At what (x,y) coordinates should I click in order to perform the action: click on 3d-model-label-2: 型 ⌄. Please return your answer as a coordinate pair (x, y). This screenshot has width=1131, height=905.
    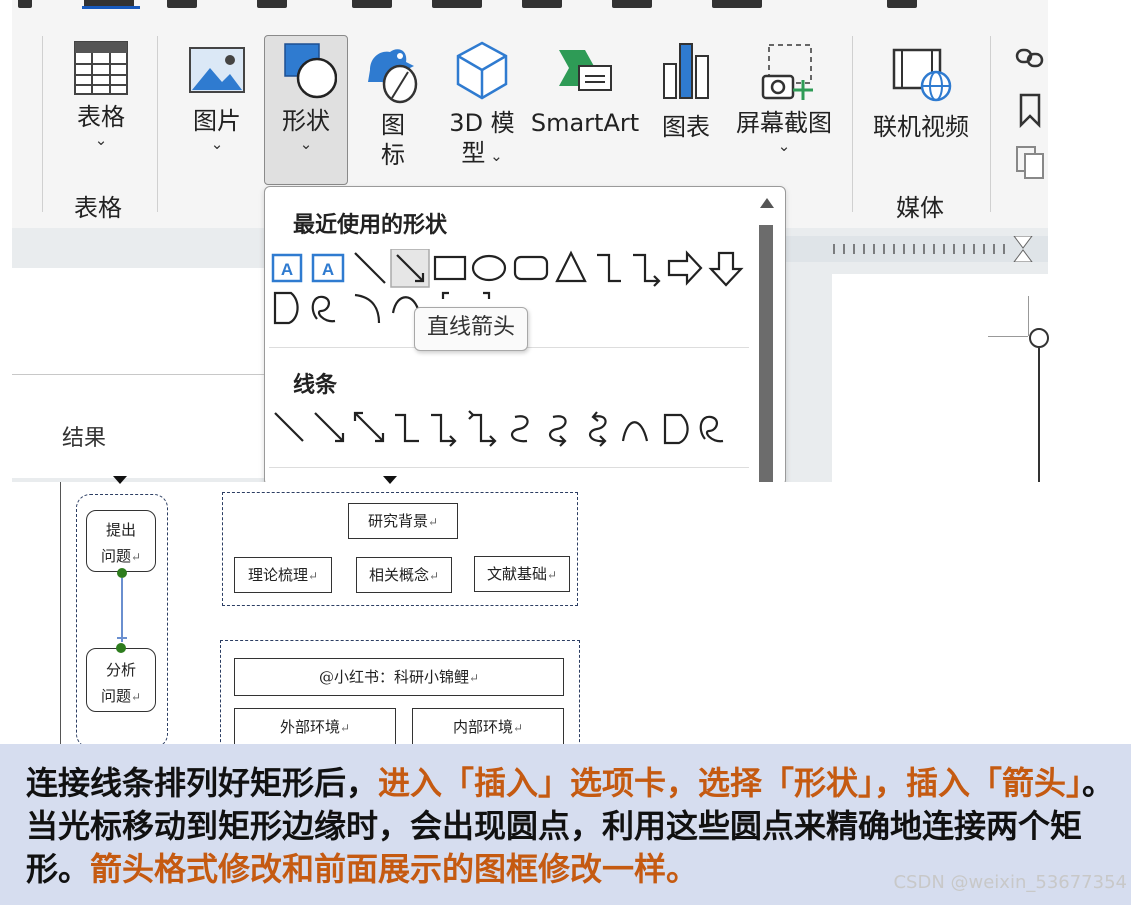
    Looking at the image, I should click on (482, 153).